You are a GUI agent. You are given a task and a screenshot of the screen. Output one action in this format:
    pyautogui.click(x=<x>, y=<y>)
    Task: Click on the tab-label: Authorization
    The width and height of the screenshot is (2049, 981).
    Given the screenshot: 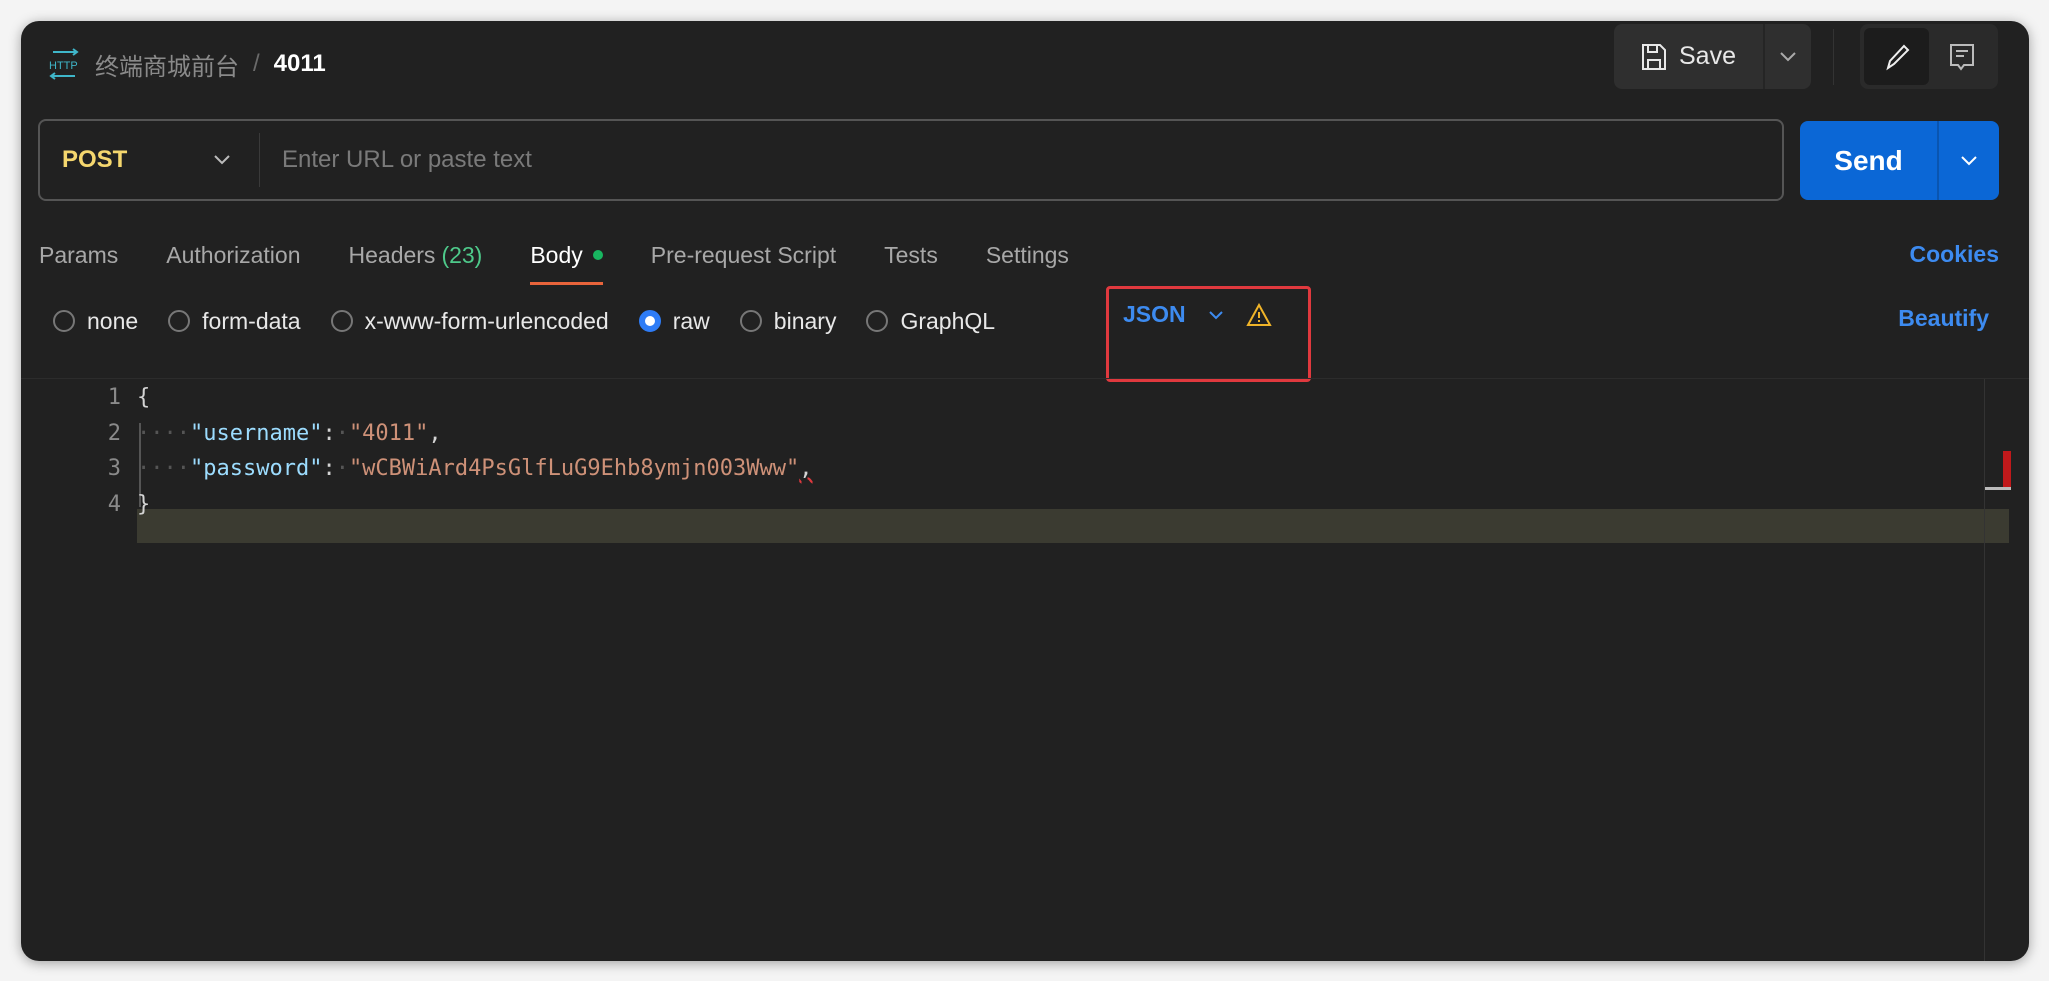 What is the action you would take?
    pyautogui.click(x=233, y=254)
    